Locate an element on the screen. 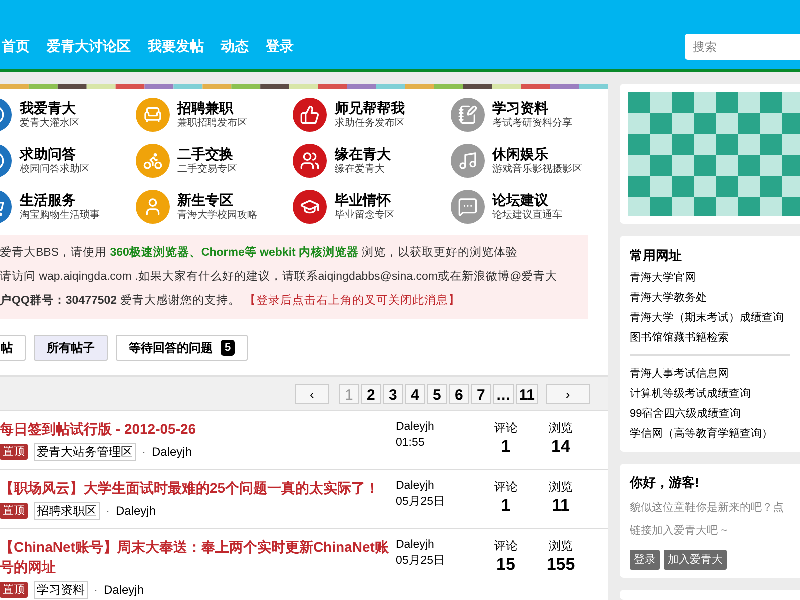  page-button: 11 is located at coordinates (527, 394).